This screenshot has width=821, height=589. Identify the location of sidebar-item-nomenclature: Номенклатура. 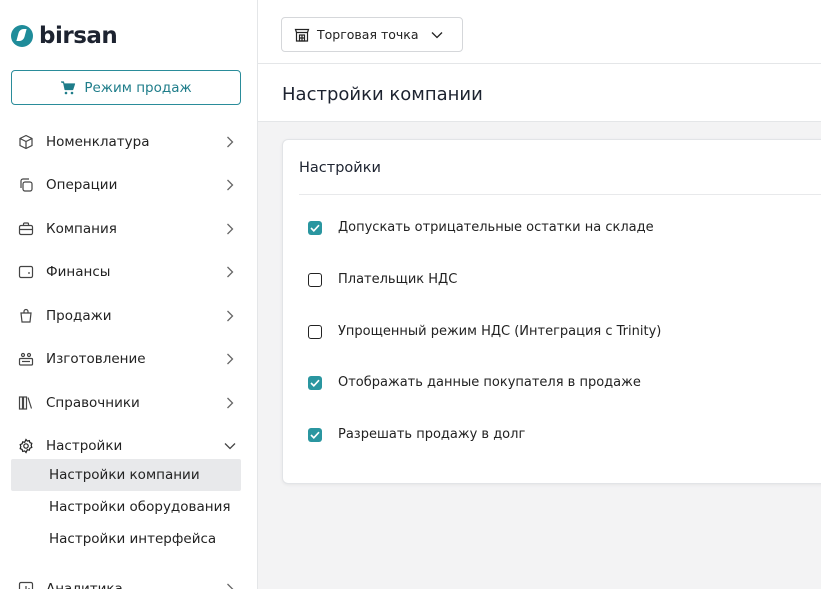
(129, 142).